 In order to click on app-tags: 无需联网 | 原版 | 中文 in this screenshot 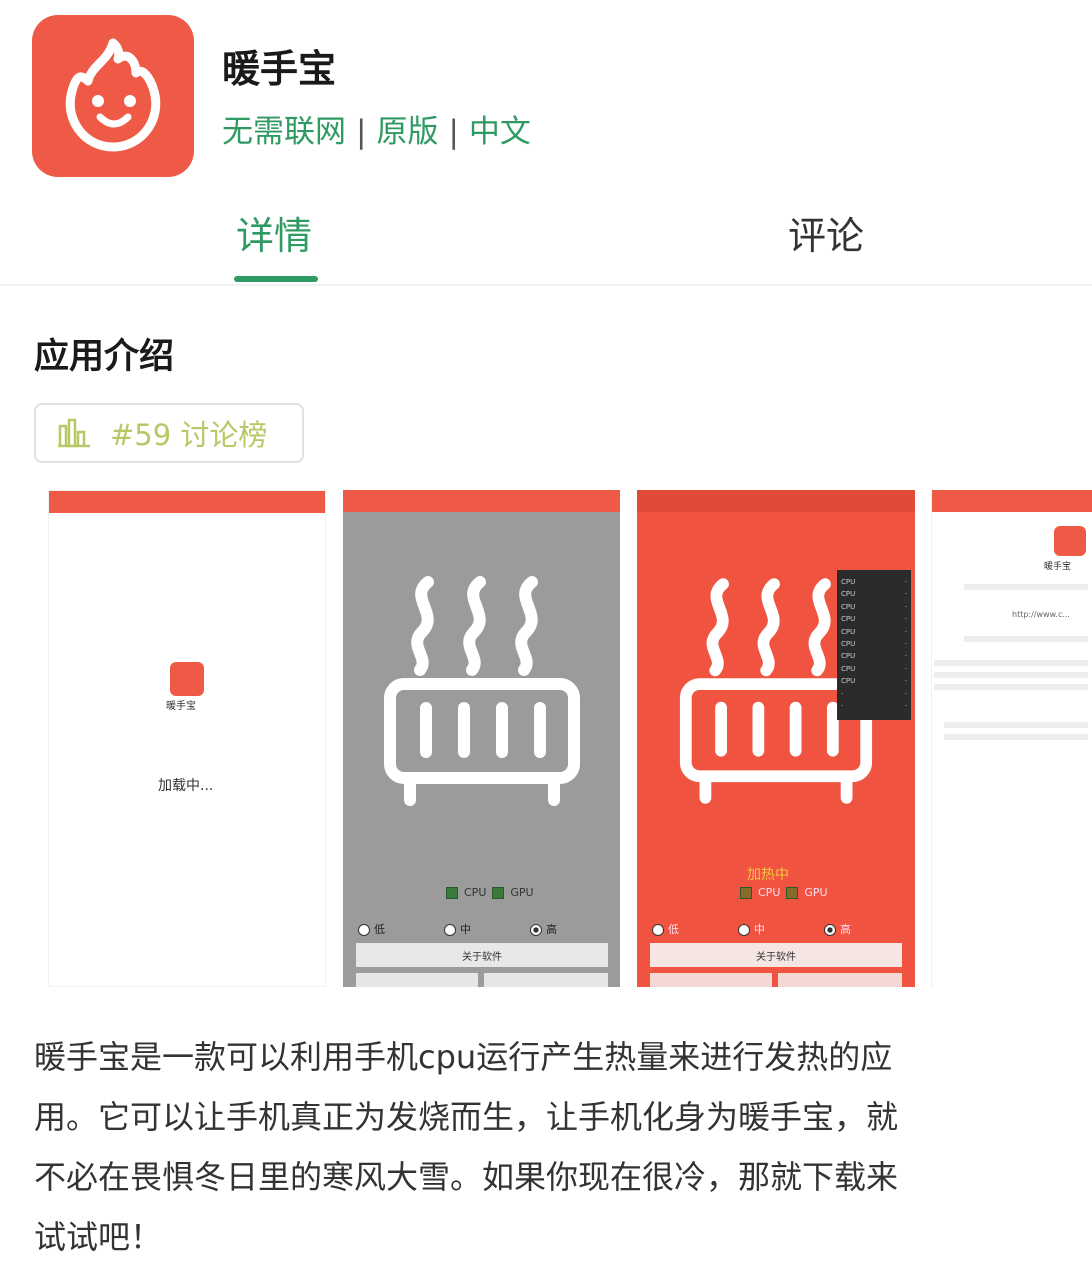, I will do `click(376, 128)`.